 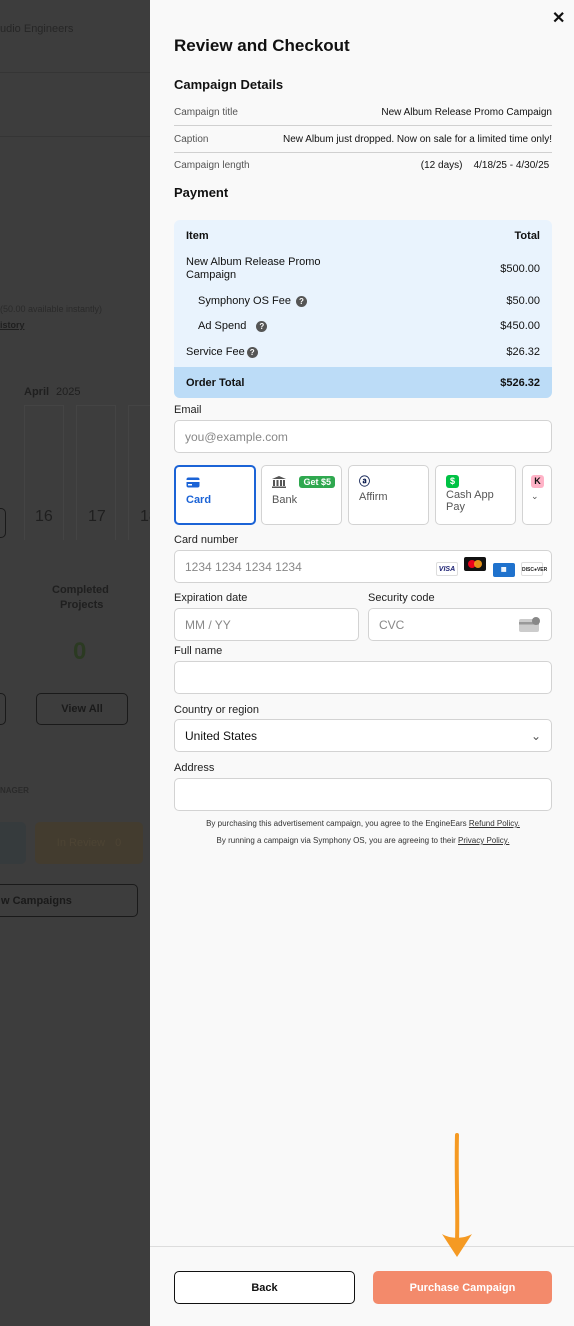 I want to click on column-header-total: Total, so click(x=527, y=236).